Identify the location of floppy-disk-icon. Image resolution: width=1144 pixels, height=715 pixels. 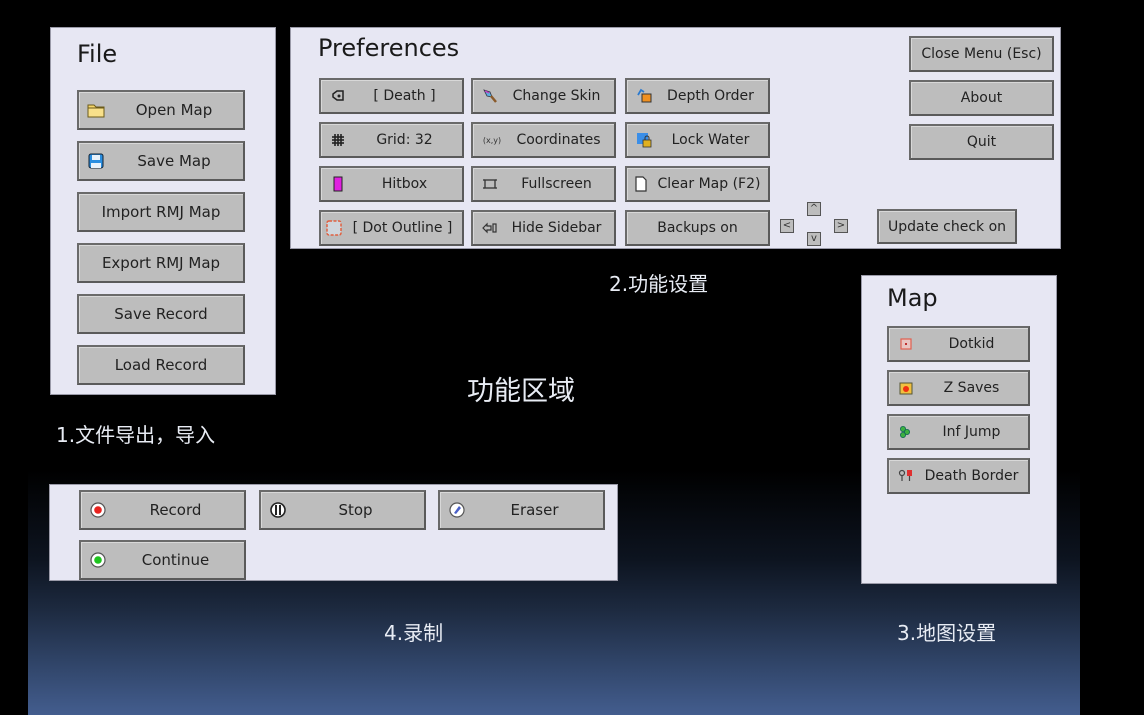
(96, 161).